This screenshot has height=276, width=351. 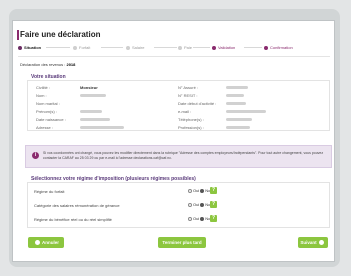 I want to click on step-label: Confirmation, so click(x=281, y=47).